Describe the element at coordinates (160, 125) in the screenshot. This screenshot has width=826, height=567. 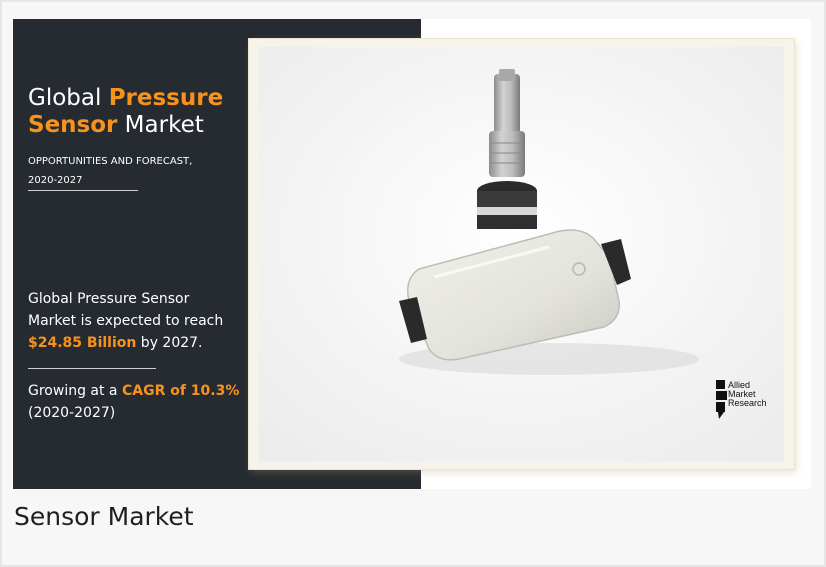
I see `title-text-market: Market` at that location.